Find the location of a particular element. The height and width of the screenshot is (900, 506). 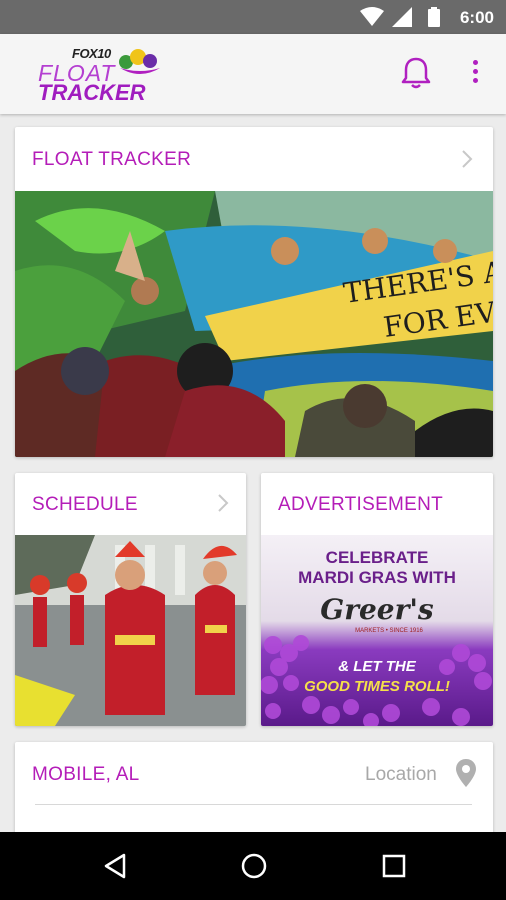

system-nav-bar is located at coordinates (253, 866).